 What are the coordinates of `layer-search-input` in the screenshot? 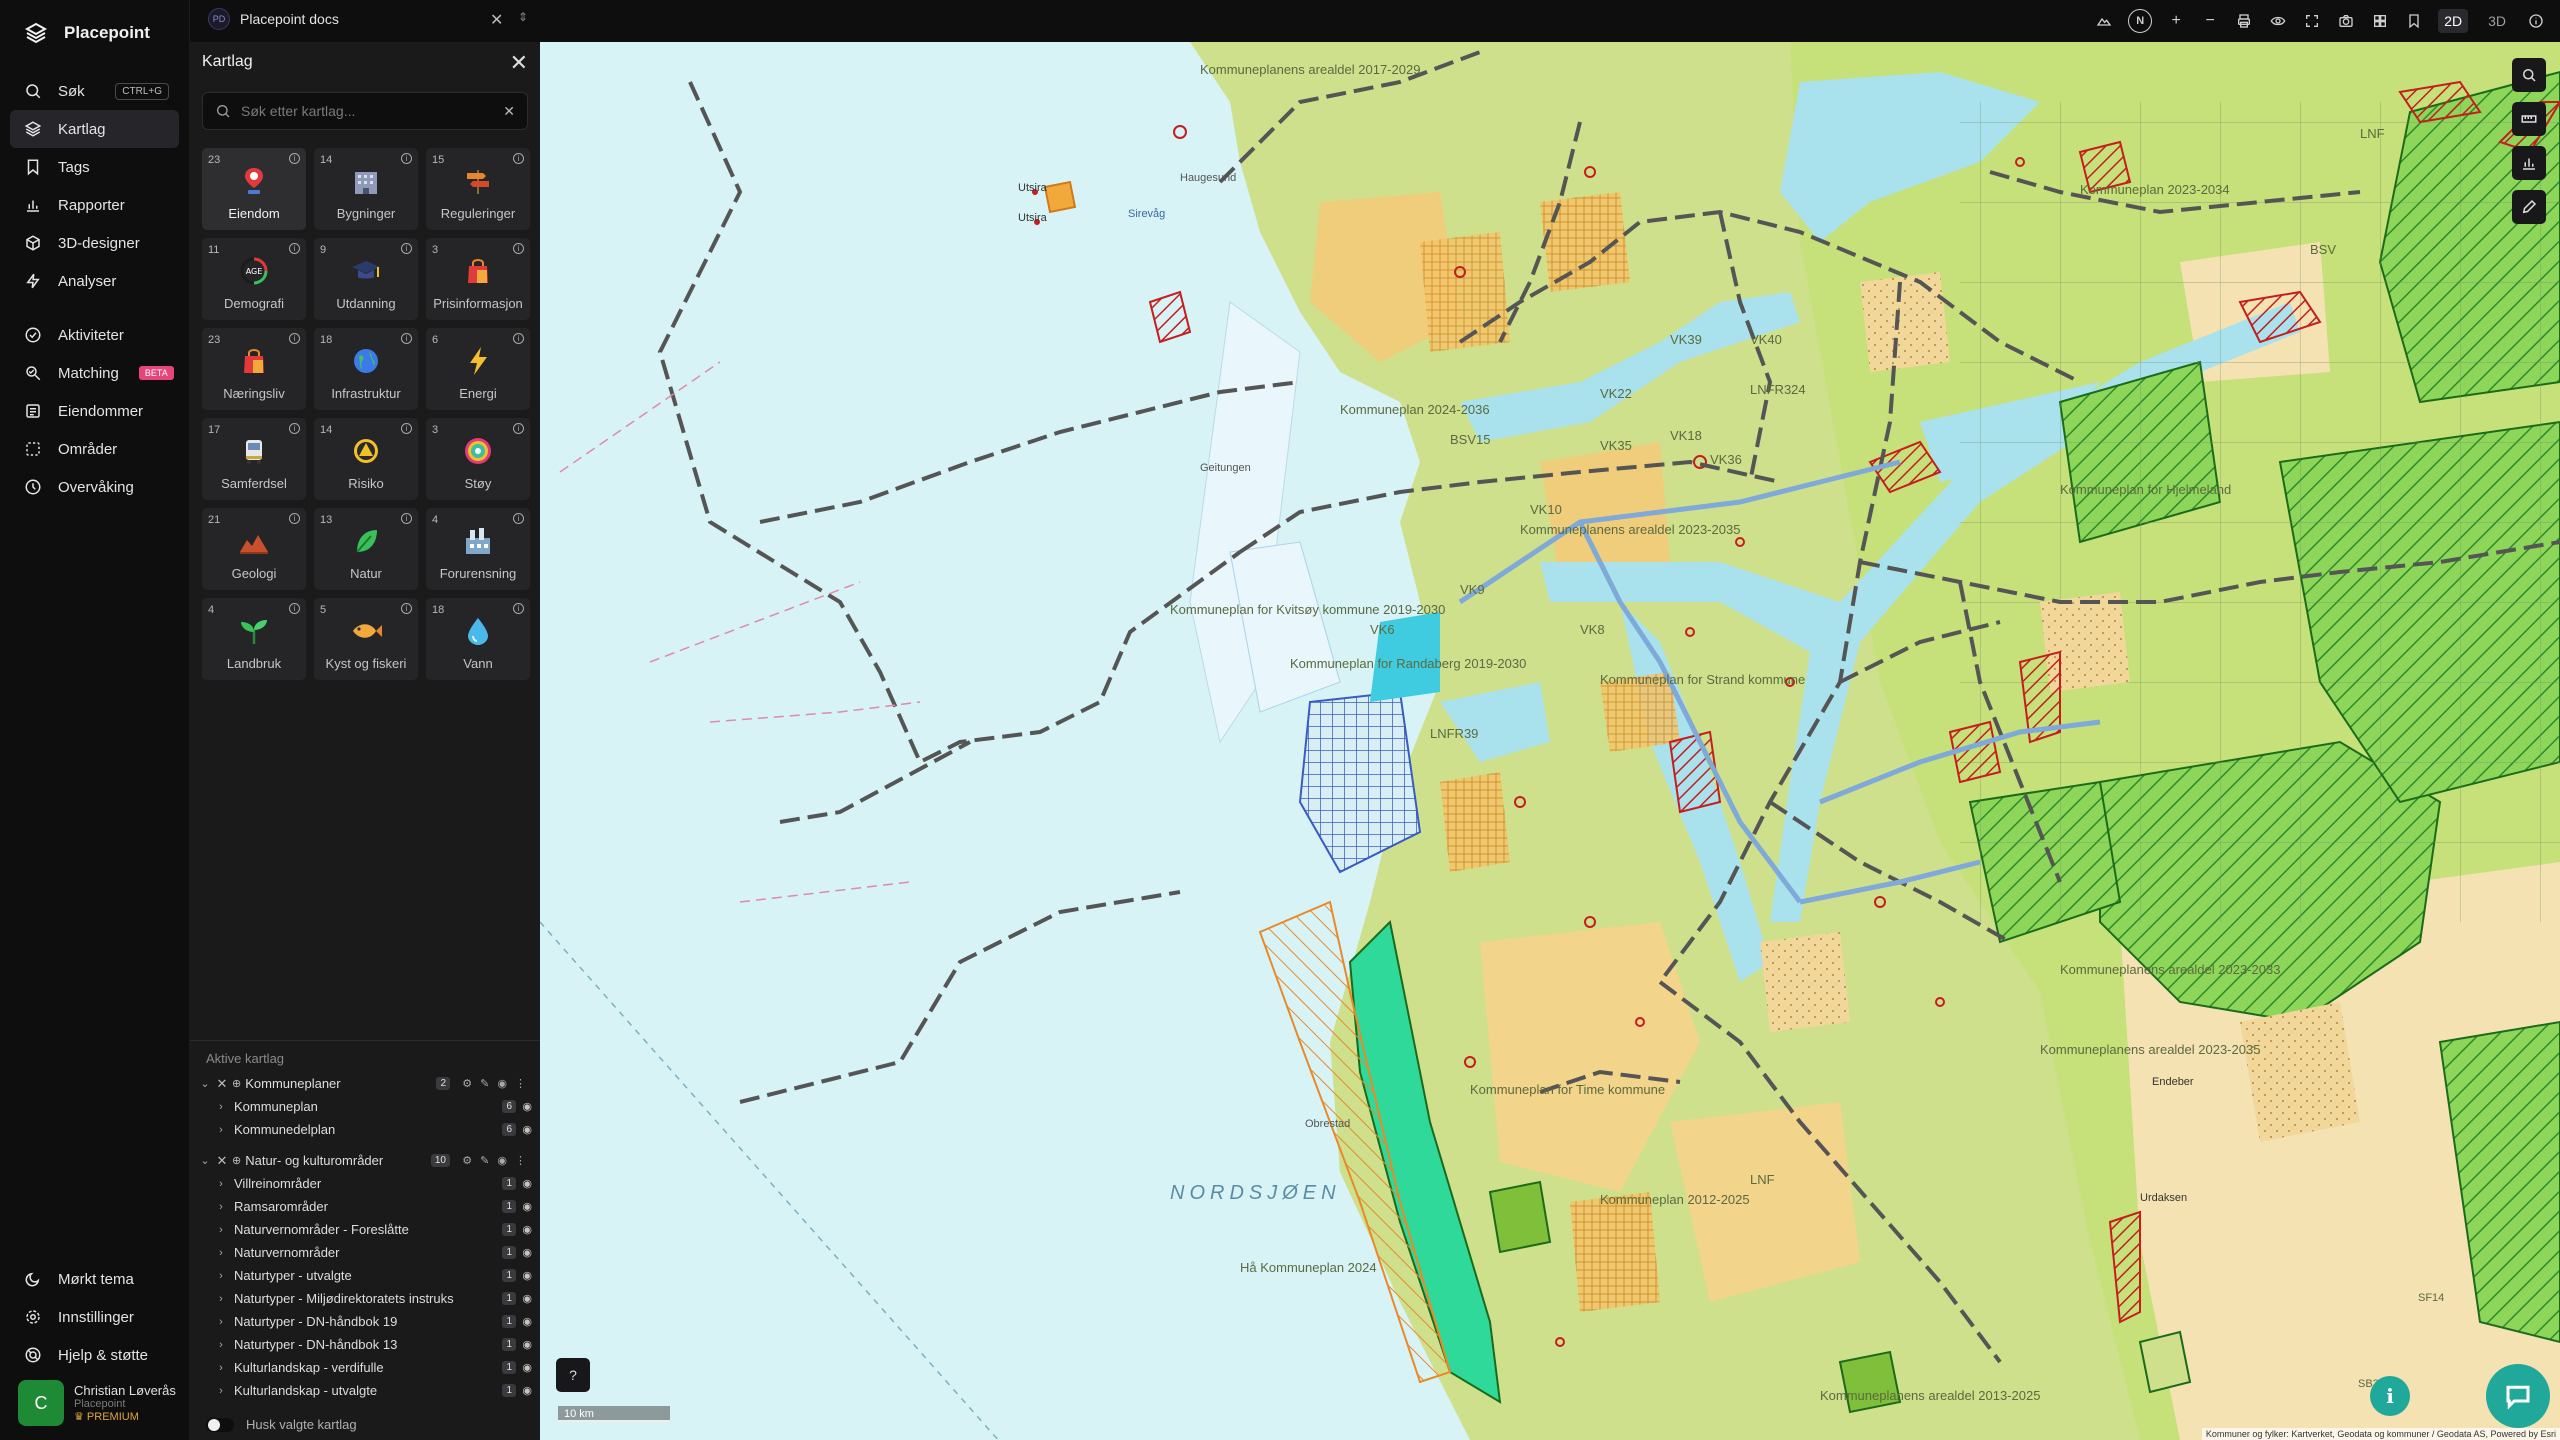 It's located at (367, 111).